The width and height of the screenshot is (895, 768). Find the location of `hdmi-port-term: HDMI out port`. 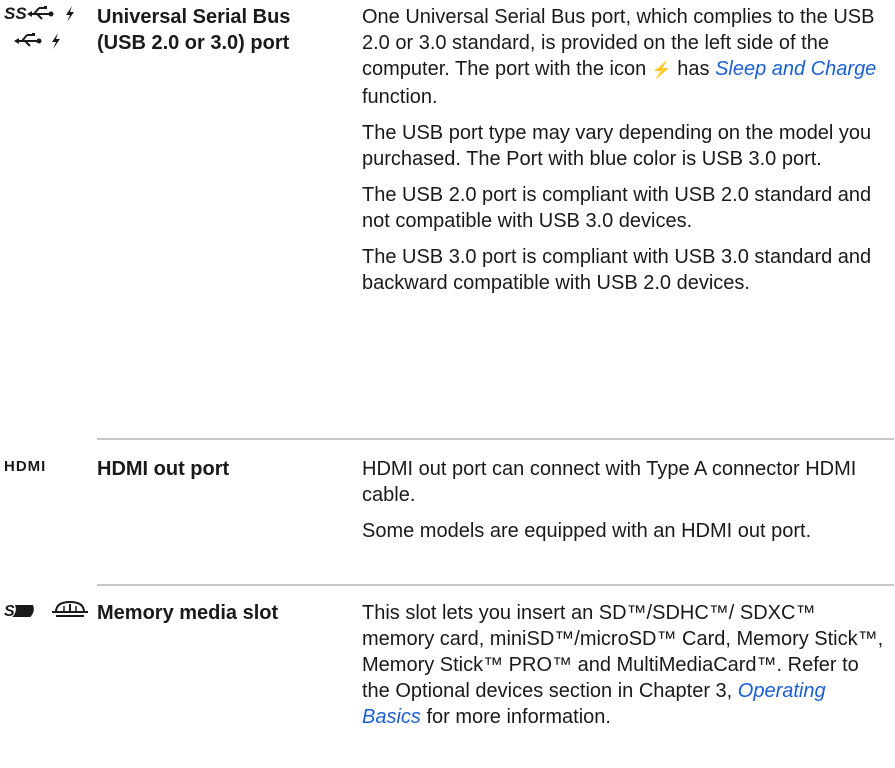

hdmi-port-term: HDMI out port is located at coordinates (163, 469).